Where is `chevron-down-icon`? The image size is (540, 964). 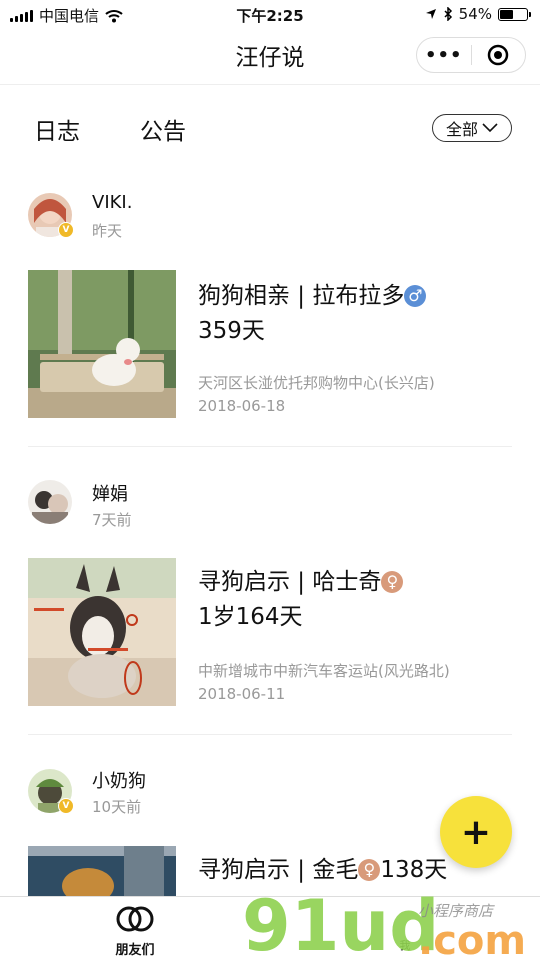 chevron-down-icon is located at coordinates (490, 128).